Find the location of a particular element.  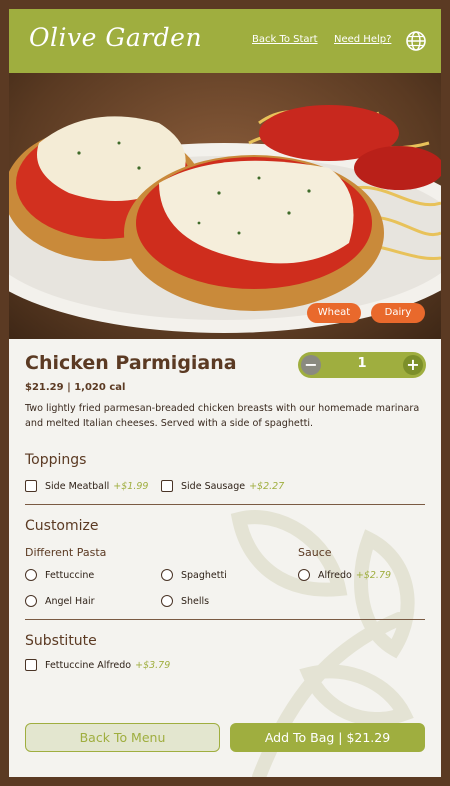

quantity-increase-button: + is located at coordinates (413, 365).